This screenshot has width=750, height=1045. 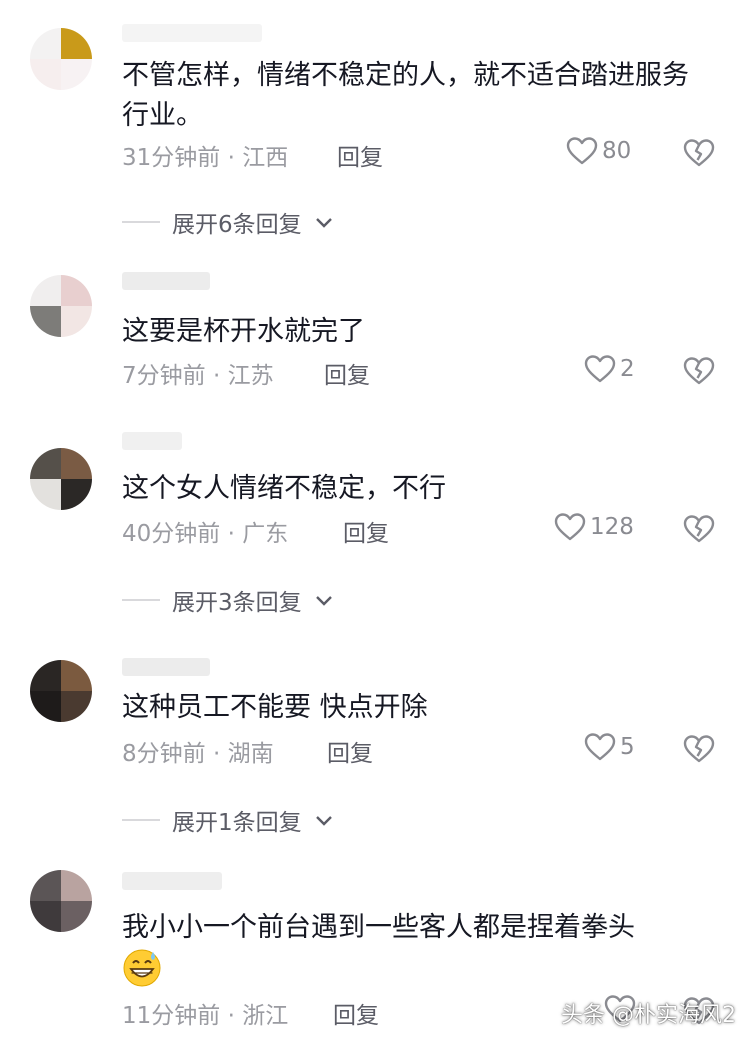 I want to click on expand-replies: 展开1条回复, so click(x=228, y=820).